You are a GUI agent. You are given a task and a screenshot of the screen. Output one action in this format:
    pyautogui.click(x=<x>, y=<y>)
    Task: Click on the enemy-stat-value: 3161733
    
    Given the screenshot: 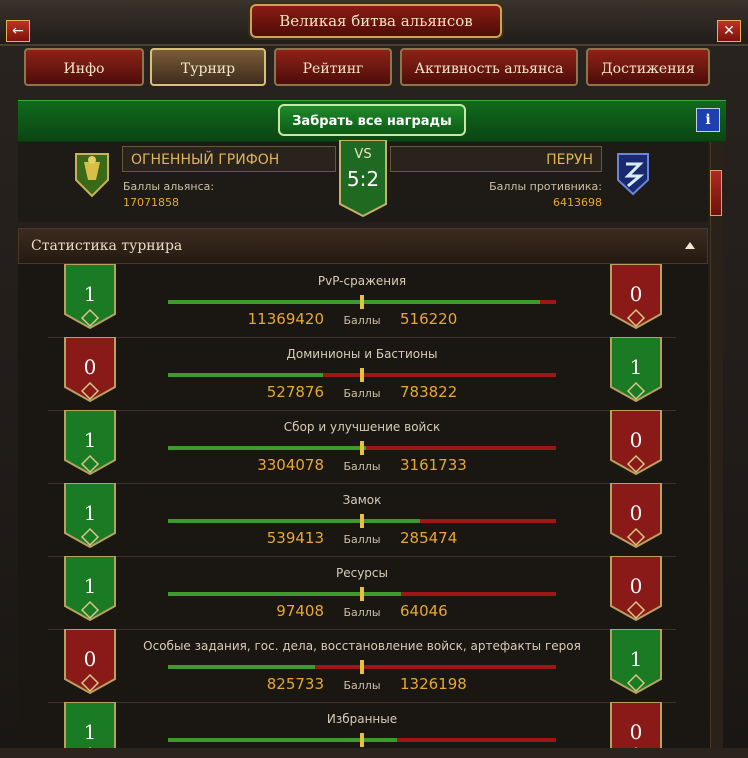 What is the action you would take?
    pyautogui.click(x=433, y=465)
    